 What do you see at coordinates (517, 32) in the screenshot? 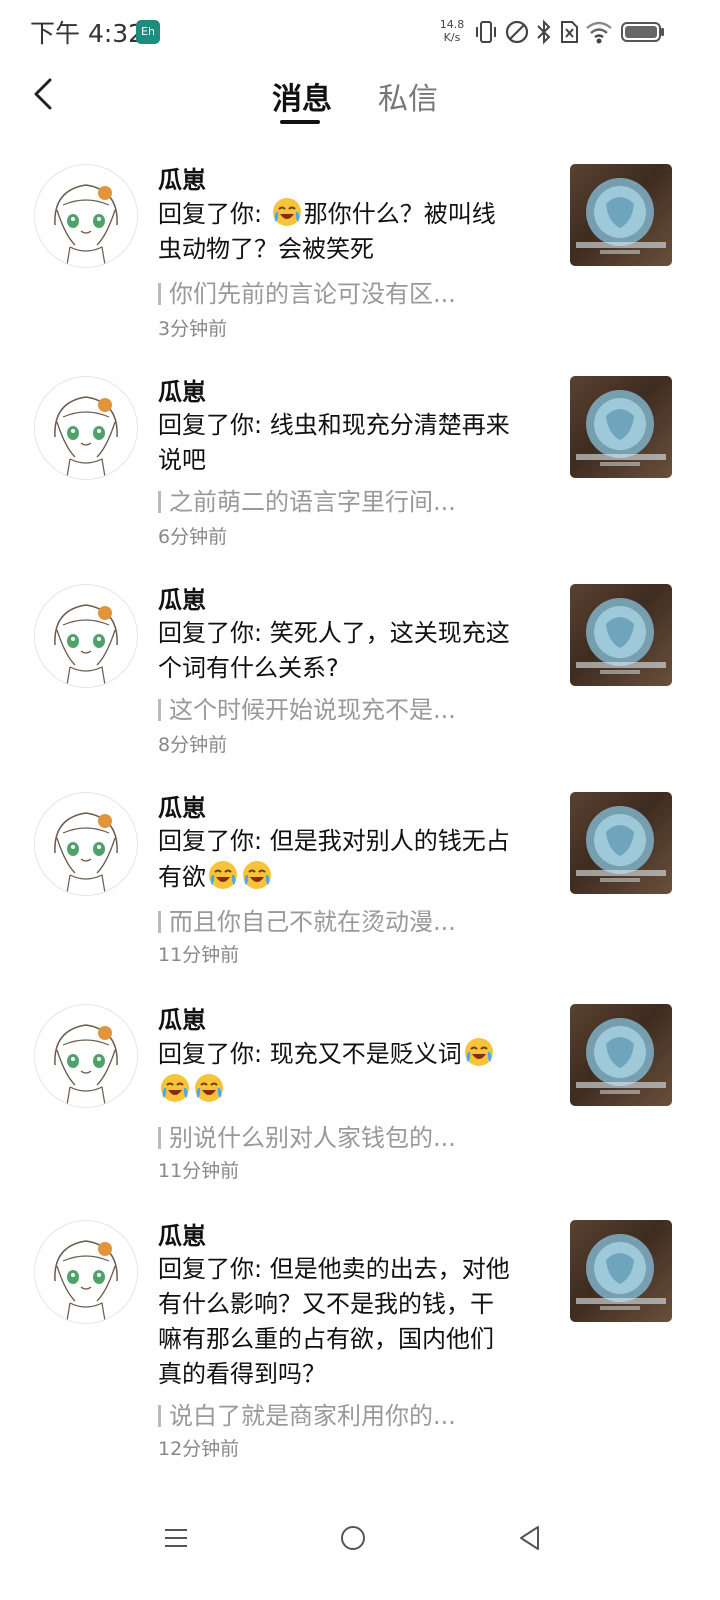
I see `dnd-icon` at bounding box center [517, 32].